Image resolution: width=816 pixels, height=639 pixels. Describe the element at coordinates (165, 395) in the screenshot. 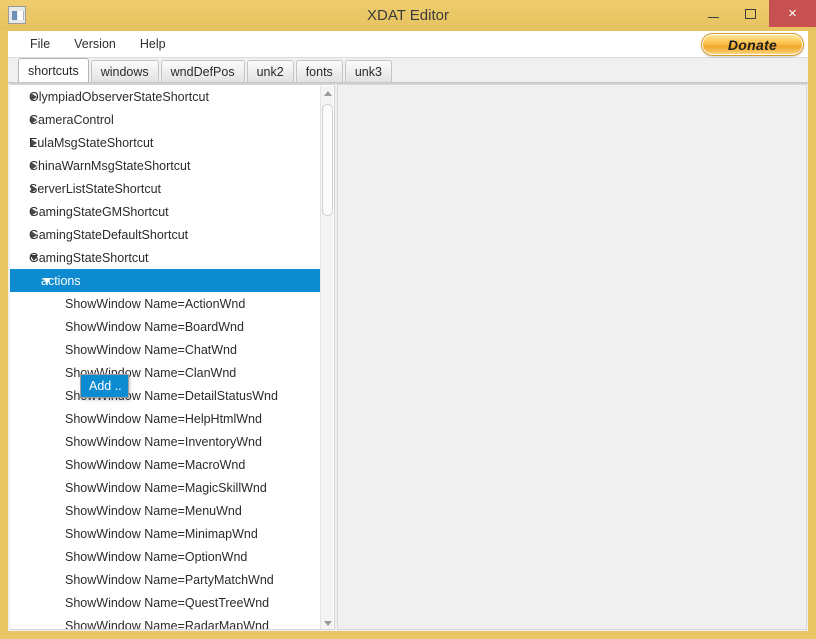

I see `tree-row: ShowWindow Name=DetailStatusWnd` at that location.